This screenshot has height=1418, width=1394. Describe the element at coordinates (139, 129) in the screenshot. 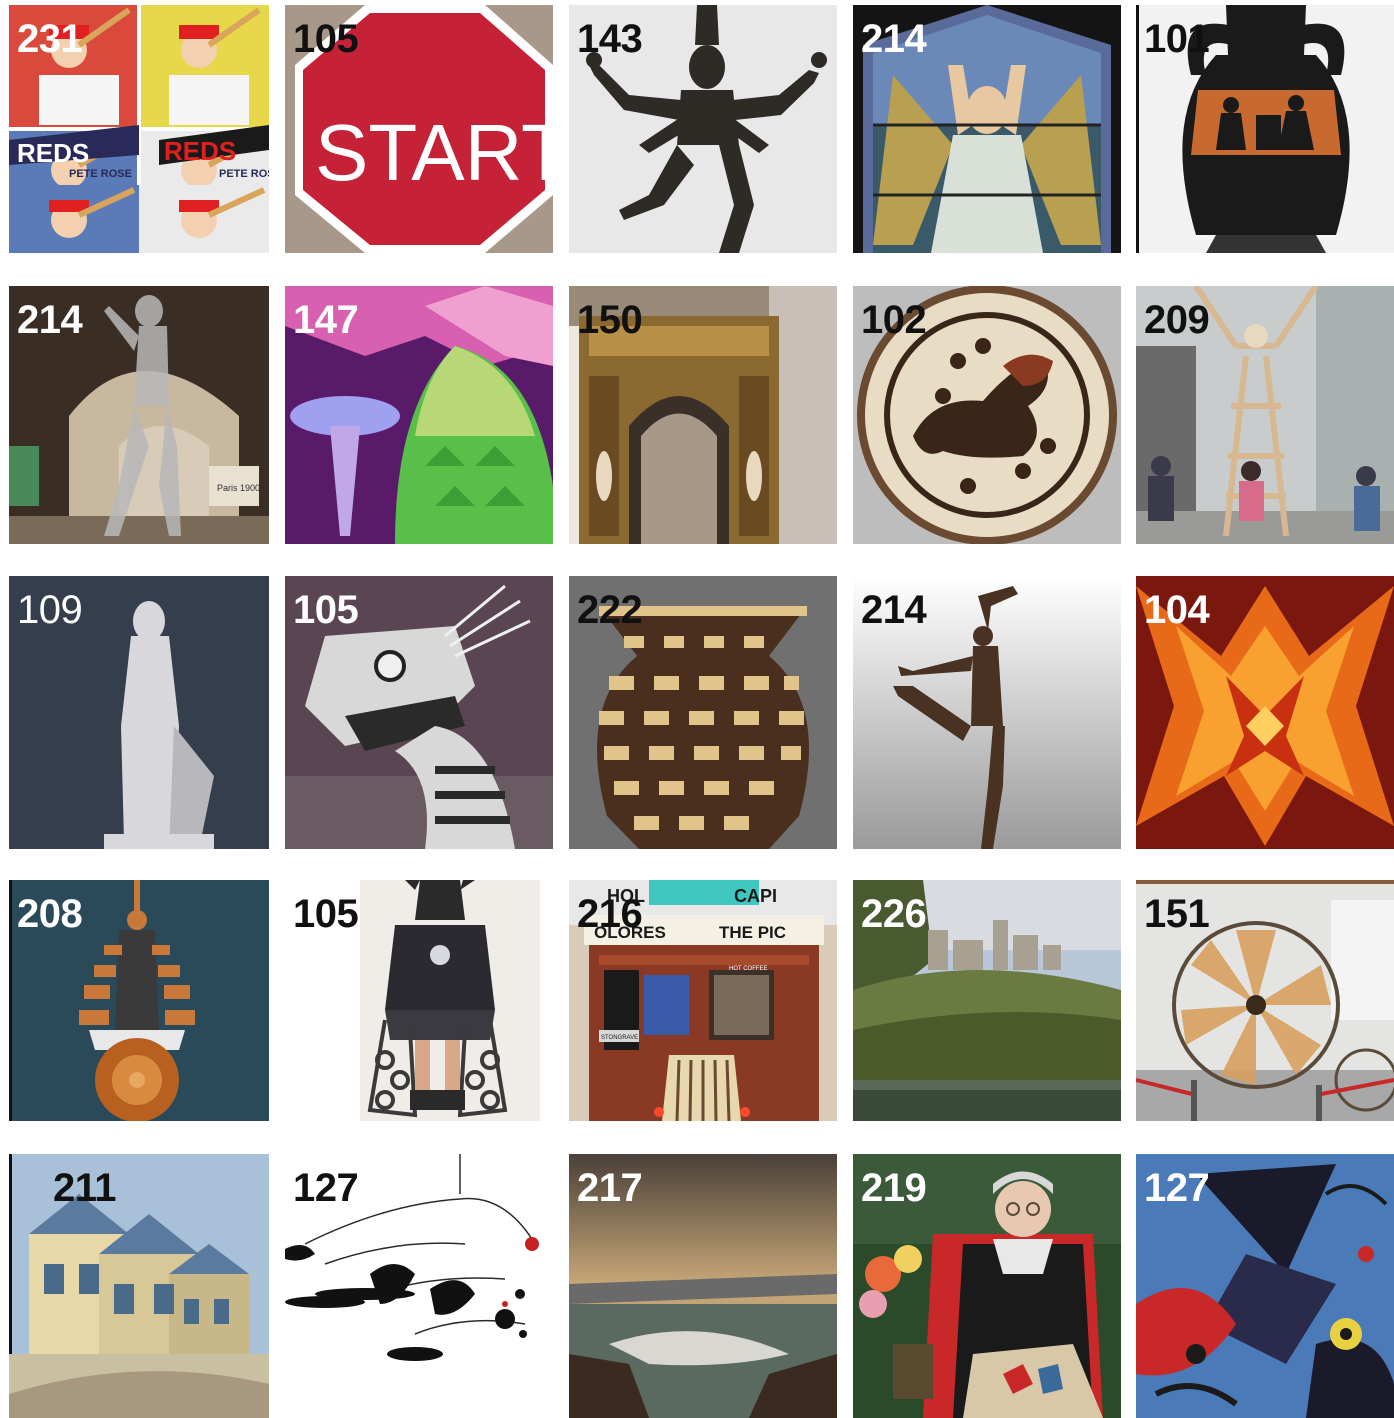

I see `artwork-tile-pop-art-baseball: REDS REDS PETE ROSE PETE ROSE 231` at that location.